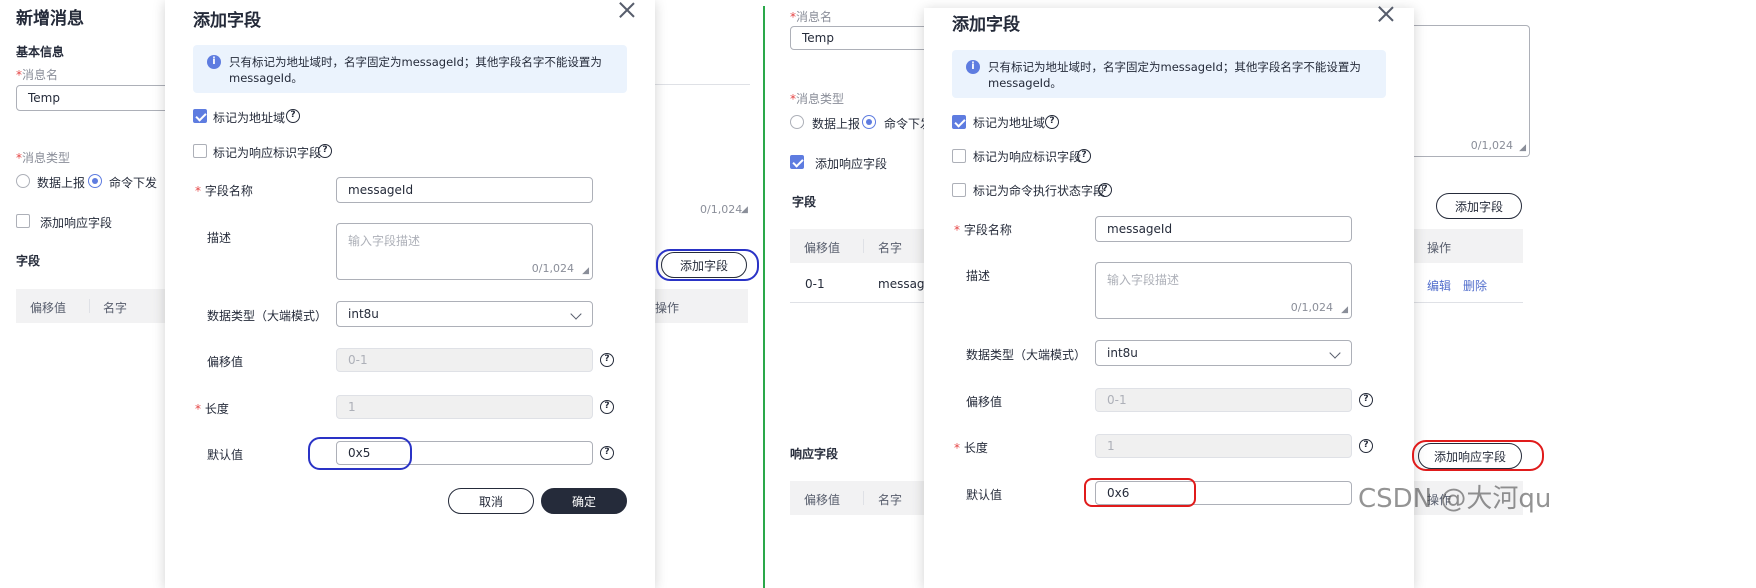 The image size is (1756, 588). What do you see at coordinates (814, 454) in the screenshot?
I see `response-fields-label: 响应字段` at bounding box center [814, 454].